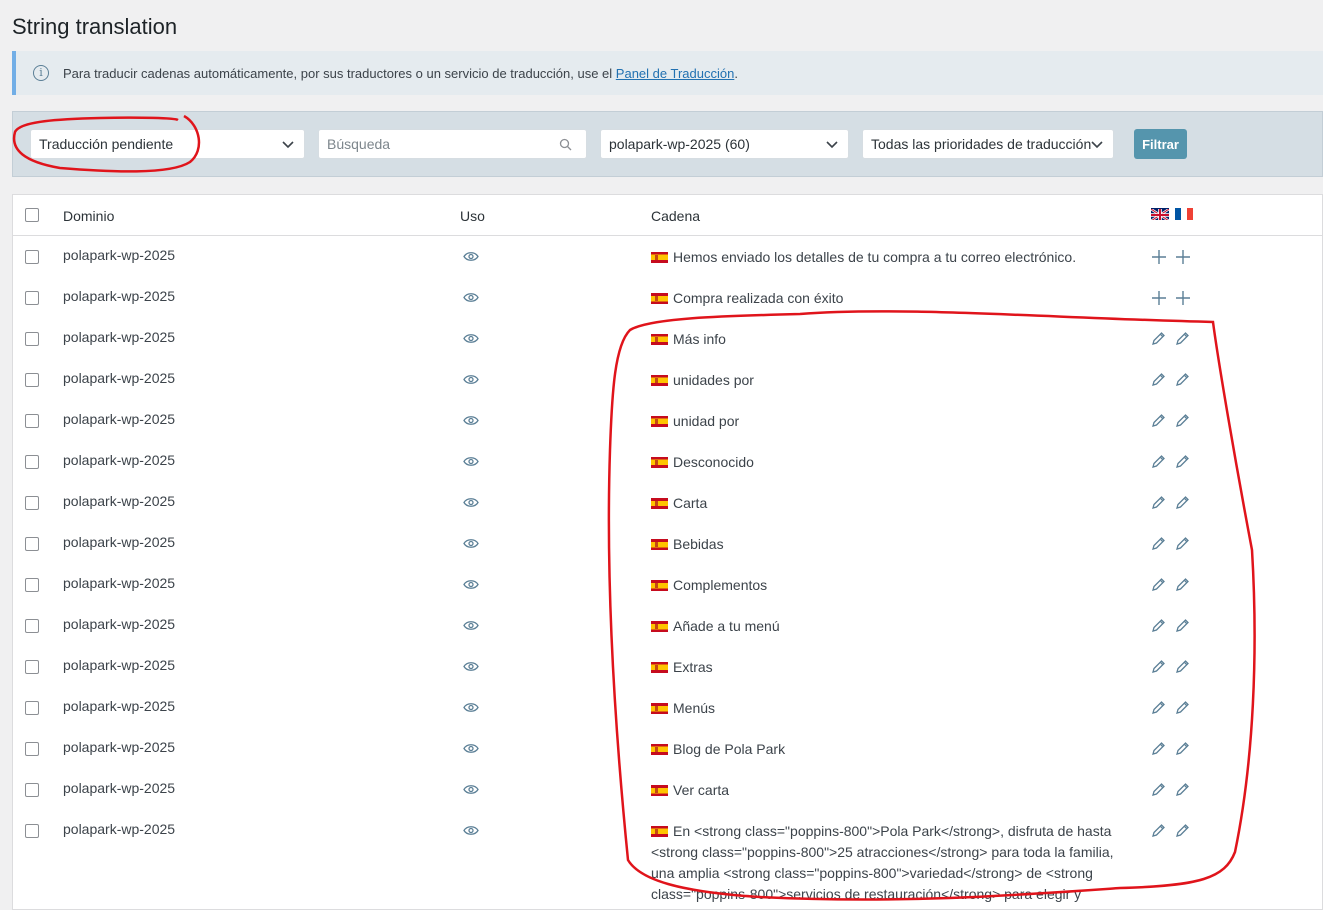  What do you see at coordinates (359, 144) in the screenshot?
I see `search-placeholder: Búsqueda` at bounding box center [359, 144].